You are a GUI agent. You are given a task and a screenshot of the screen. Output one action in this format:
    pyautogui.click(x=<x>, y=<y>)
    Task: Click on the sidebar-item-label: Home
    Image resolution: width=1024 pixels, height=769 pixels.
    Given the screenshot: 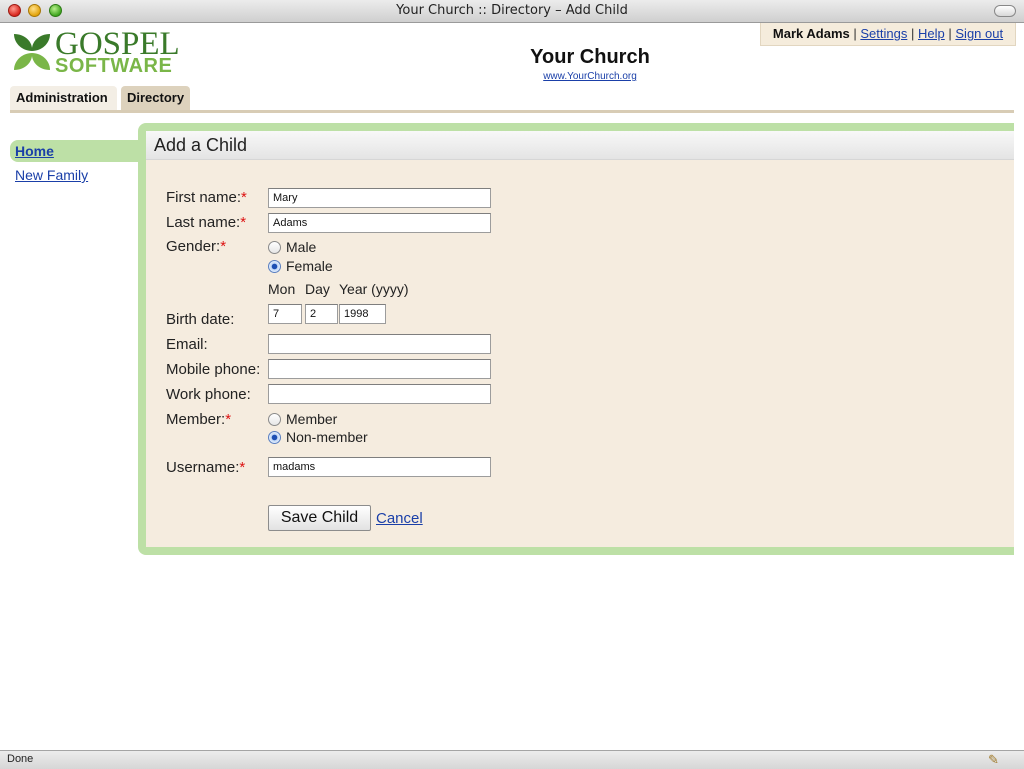 What is the action you would take?
    pyautogui.click(x=34, y=151)
    